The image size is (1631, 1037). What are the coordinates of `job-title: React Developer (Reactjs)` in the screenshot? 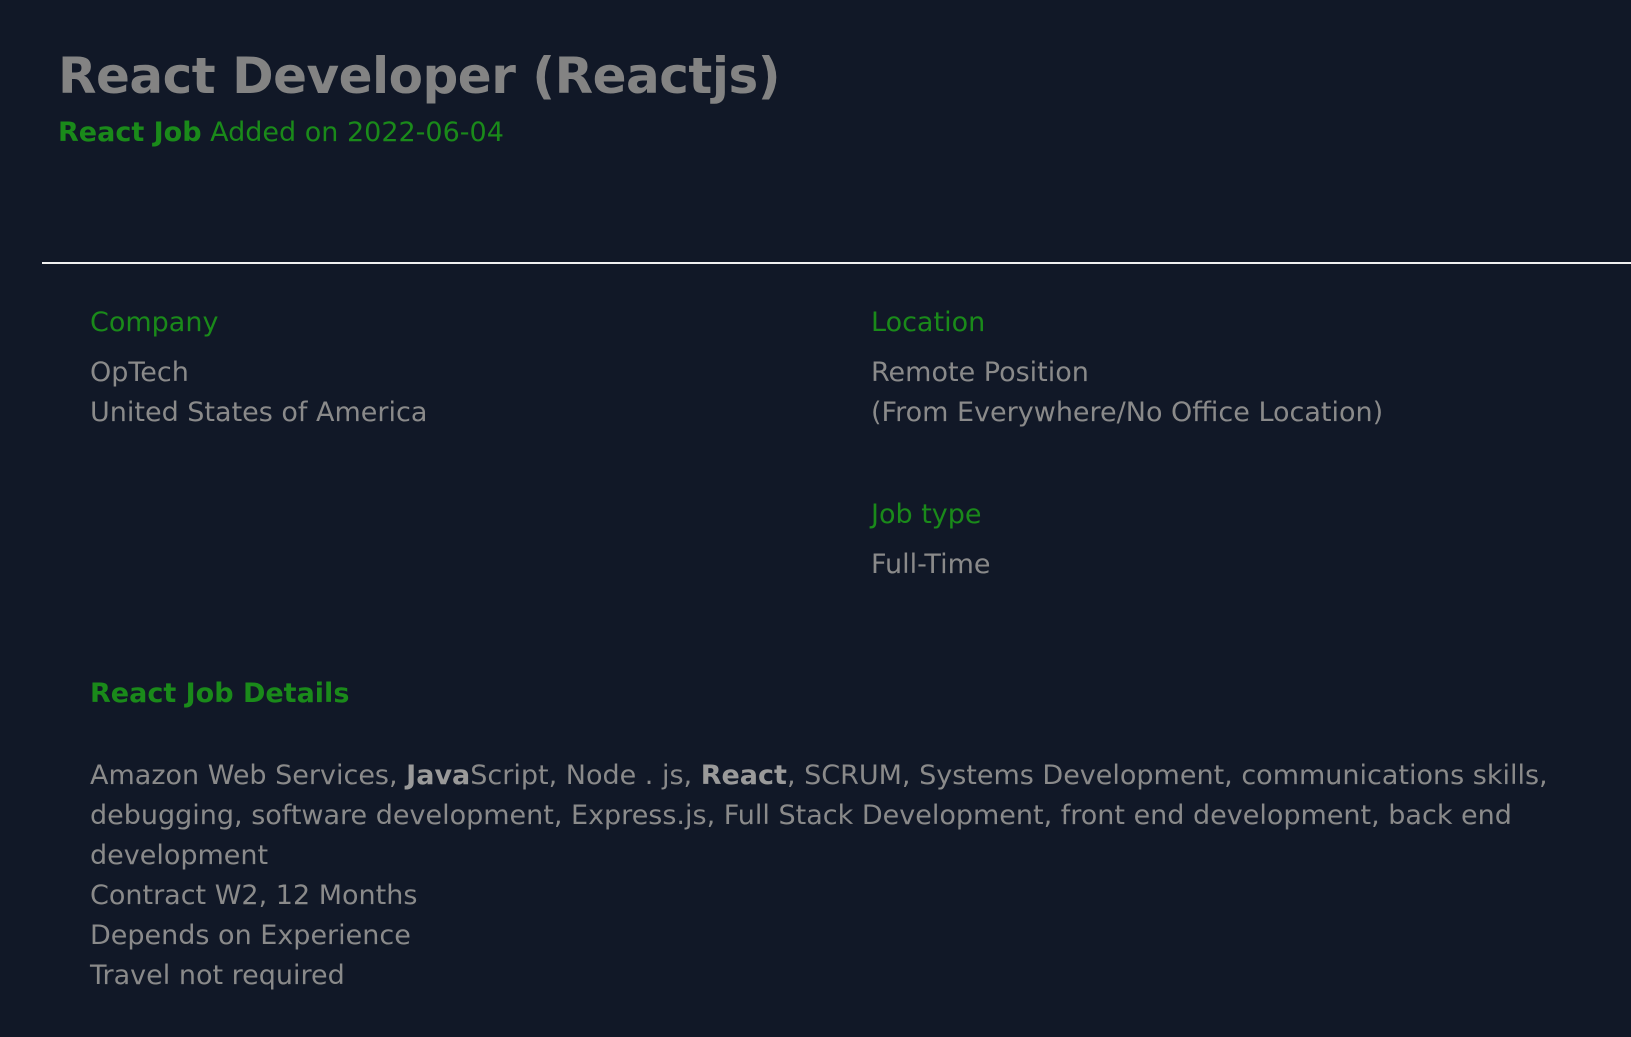 It's located at (419, 76).